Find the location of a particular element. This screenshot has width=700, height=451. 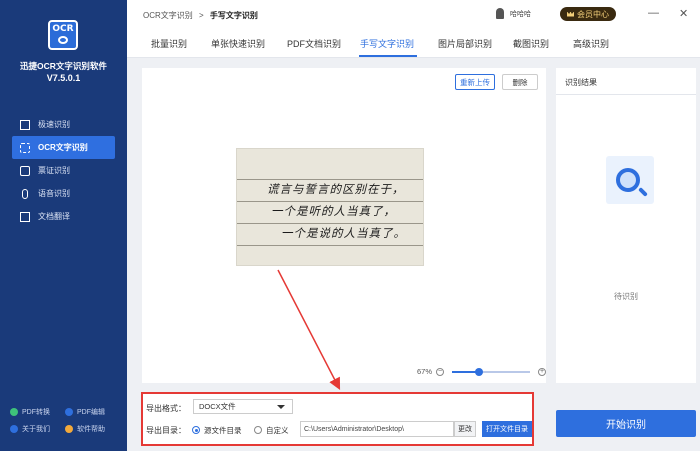

sidebar-item-fast-recognition: 极速识别 is located at coordinates (63, 124).